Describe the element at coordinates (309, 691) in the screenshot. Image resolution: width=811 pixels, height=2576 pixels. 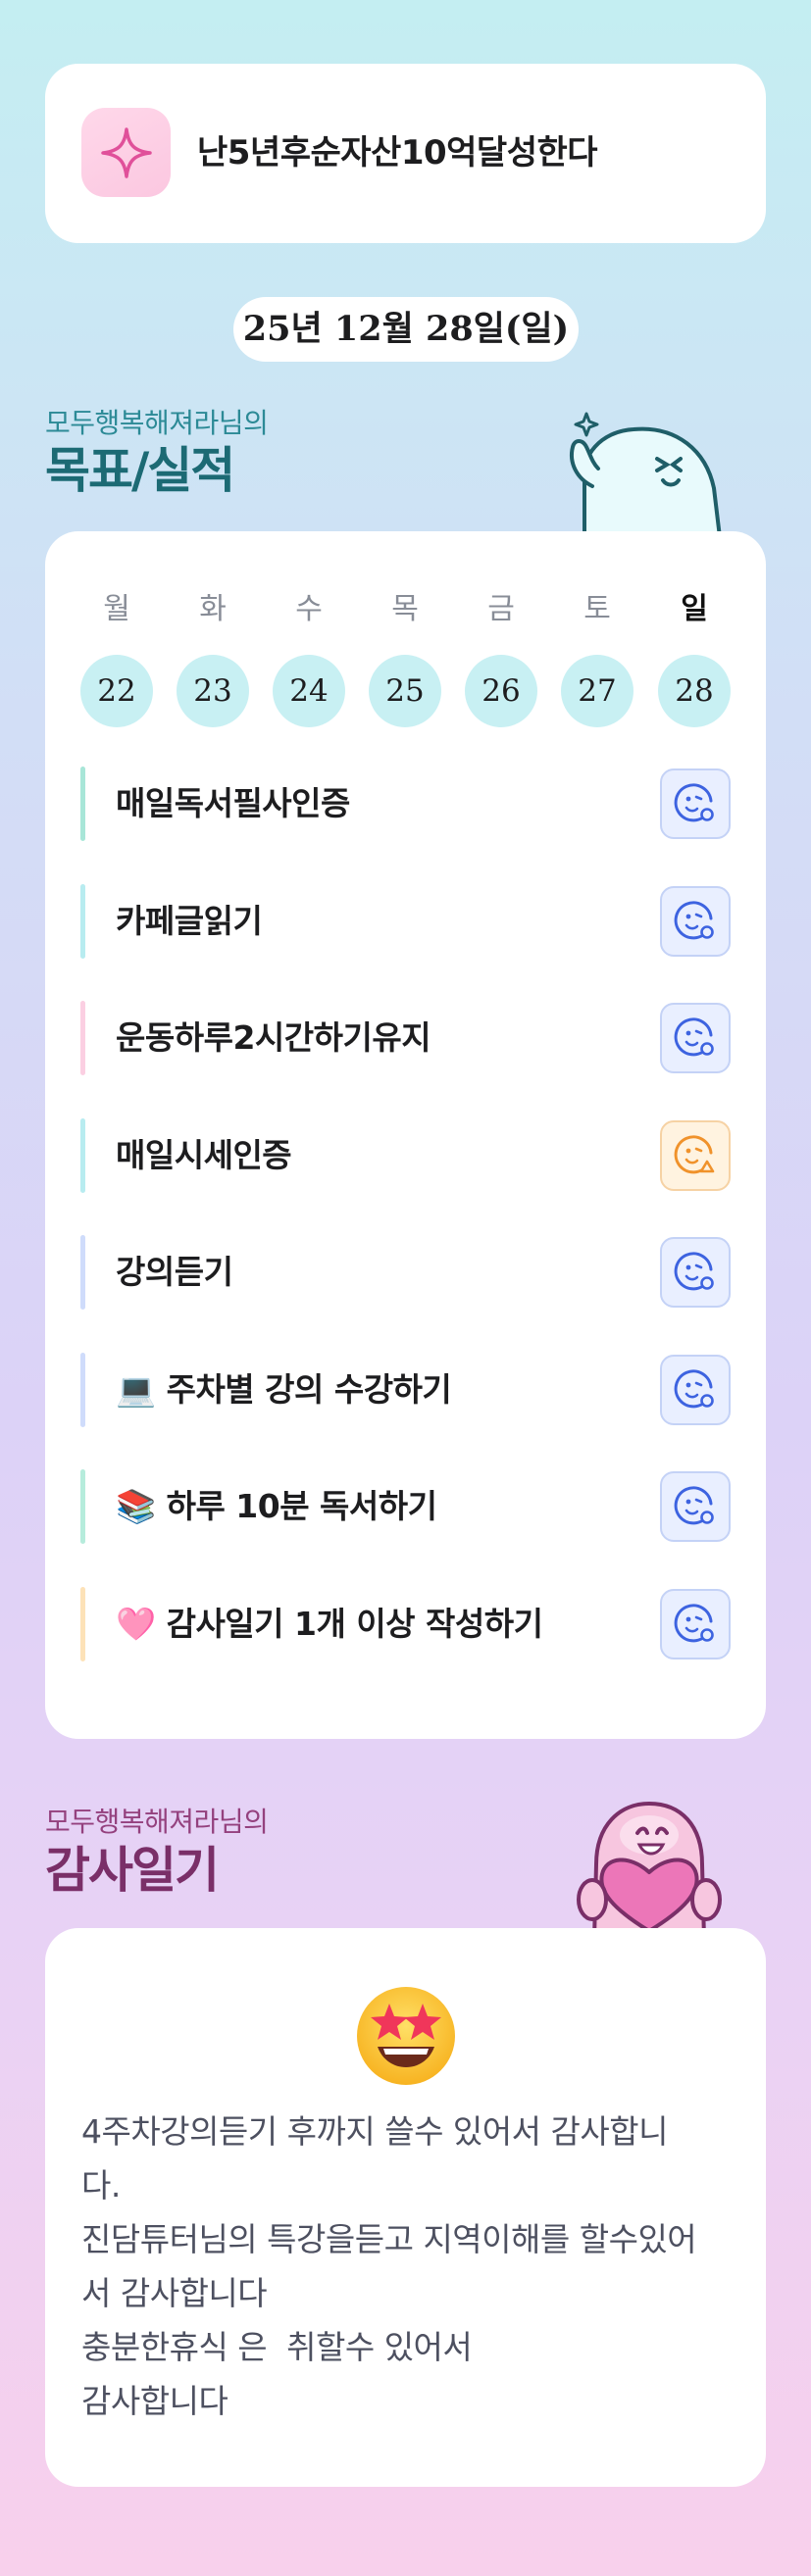
I see `day-date: 24` at that location.